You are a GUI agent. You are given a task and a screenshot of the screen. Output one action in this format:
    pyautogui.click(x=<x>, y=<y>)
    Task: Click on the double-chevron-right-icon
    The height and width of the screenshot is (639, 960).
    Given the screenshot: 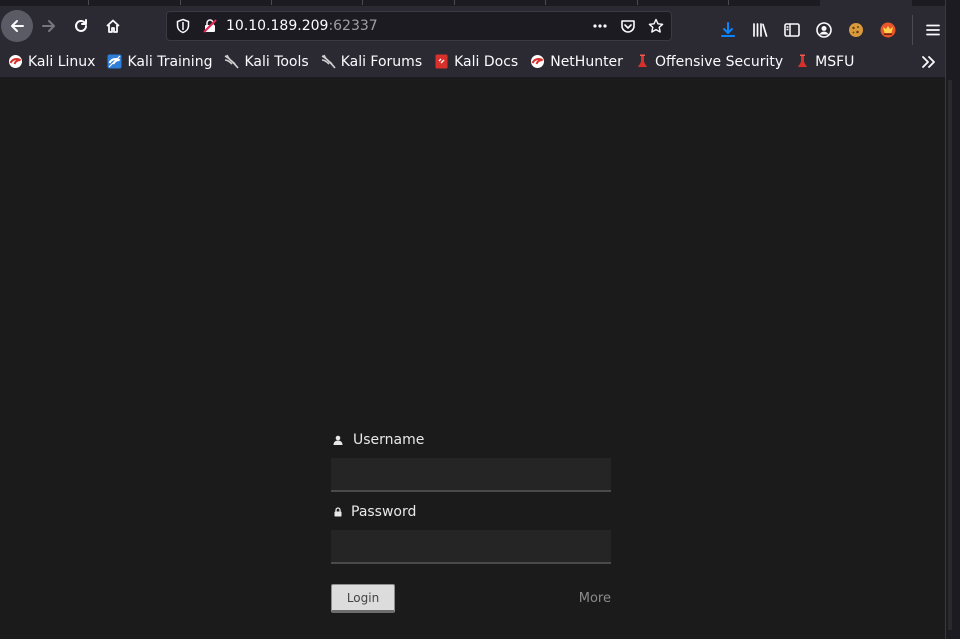 What is the action you would take?
    pyautogui.click(x=928, y=62)
    